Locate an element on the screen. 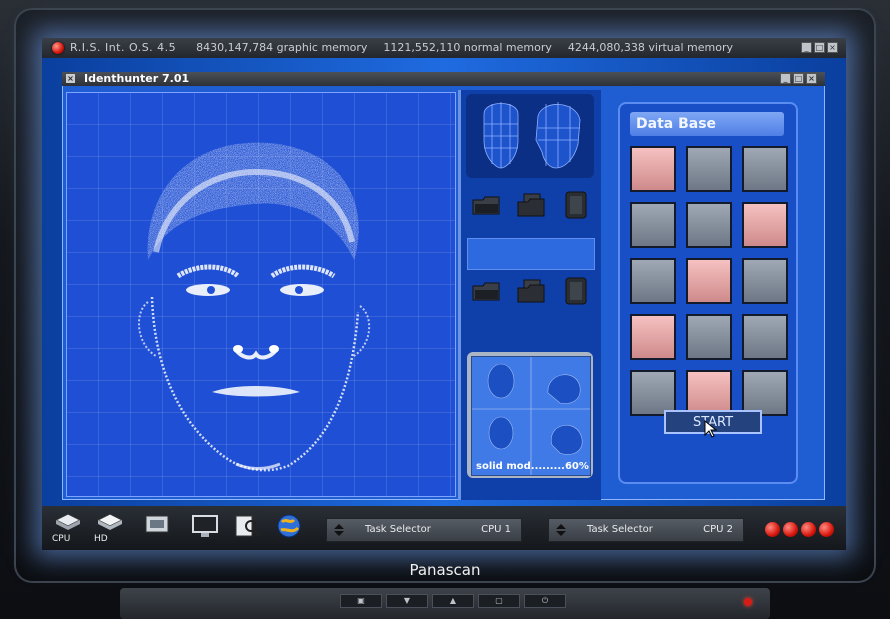 The width and height of the screenshot is (890, 619). database-title: Data Base is located at coordinates (707, 124).